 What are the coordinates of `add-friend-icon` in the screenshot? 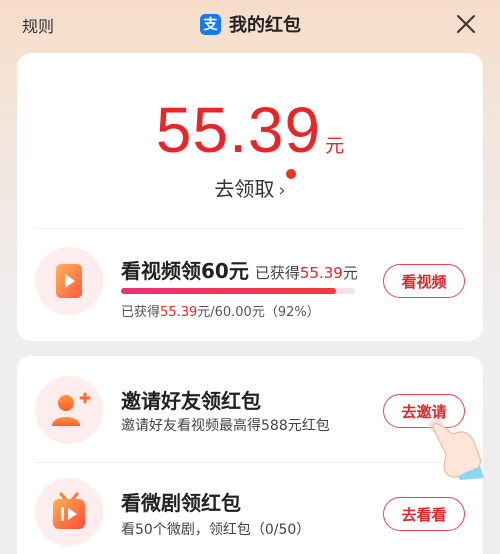 It's located at (71, 409).